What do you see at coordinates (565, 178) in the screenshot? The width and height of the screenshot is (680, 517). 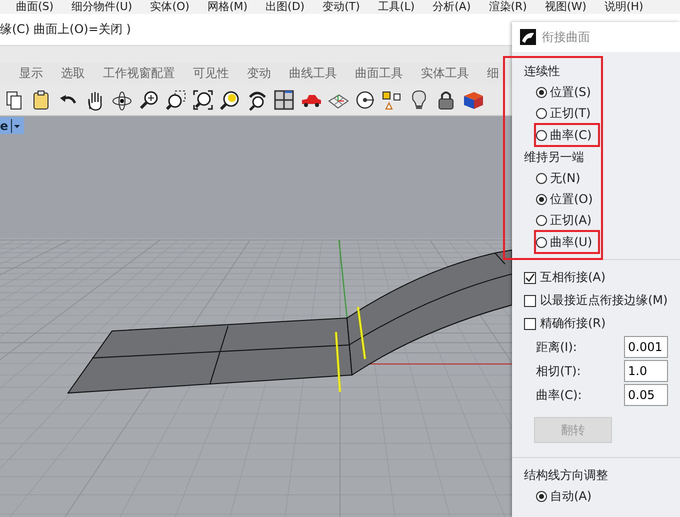 I see `option-label: 无(N)` at bounding box center [565, 178].